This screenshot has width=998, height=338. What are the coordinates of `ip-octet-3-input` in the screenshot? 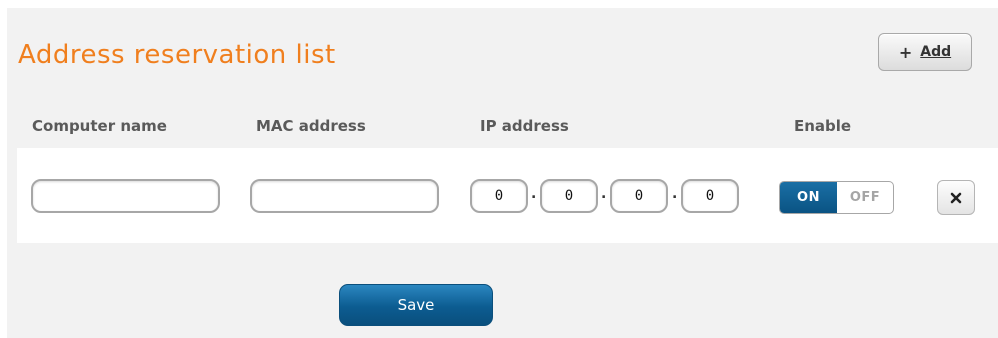 It's located at (639, 196).